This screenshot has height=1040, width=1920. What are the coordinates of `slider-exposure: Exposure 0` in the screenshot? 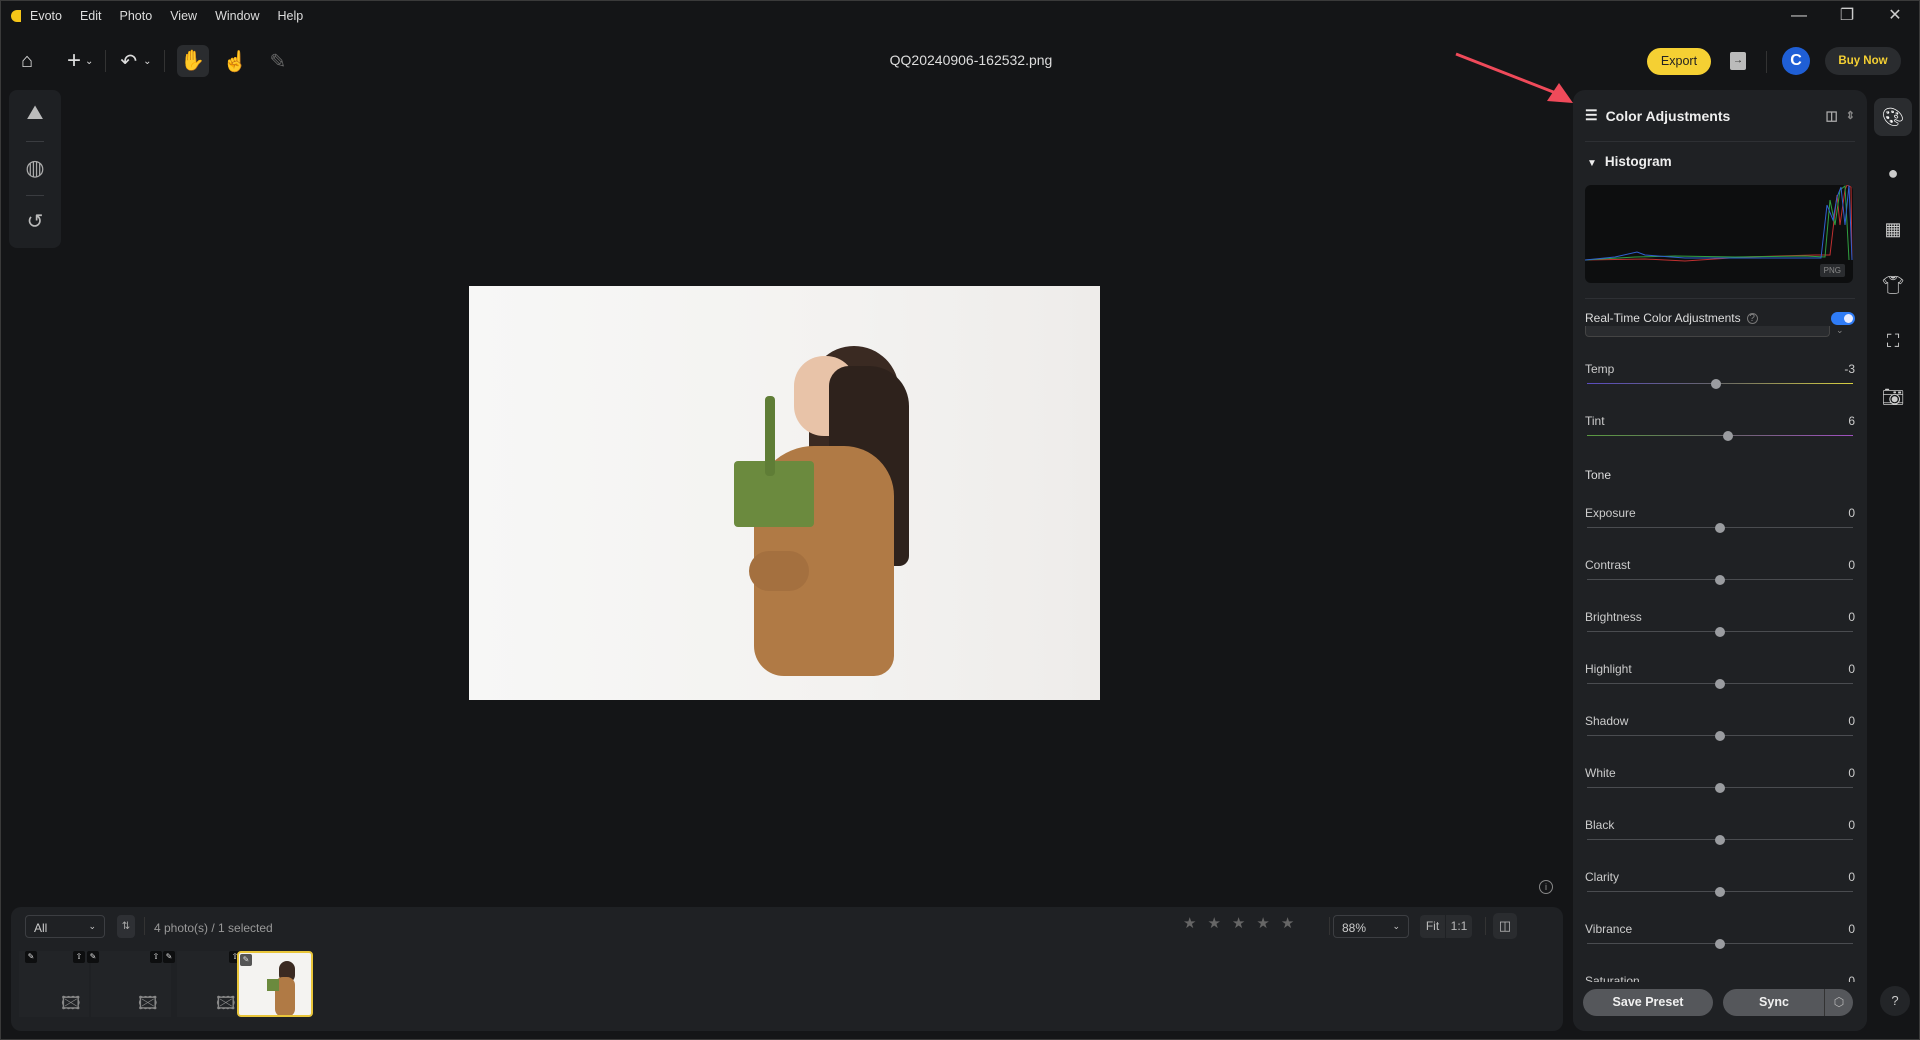 It's located at (1720, 526).